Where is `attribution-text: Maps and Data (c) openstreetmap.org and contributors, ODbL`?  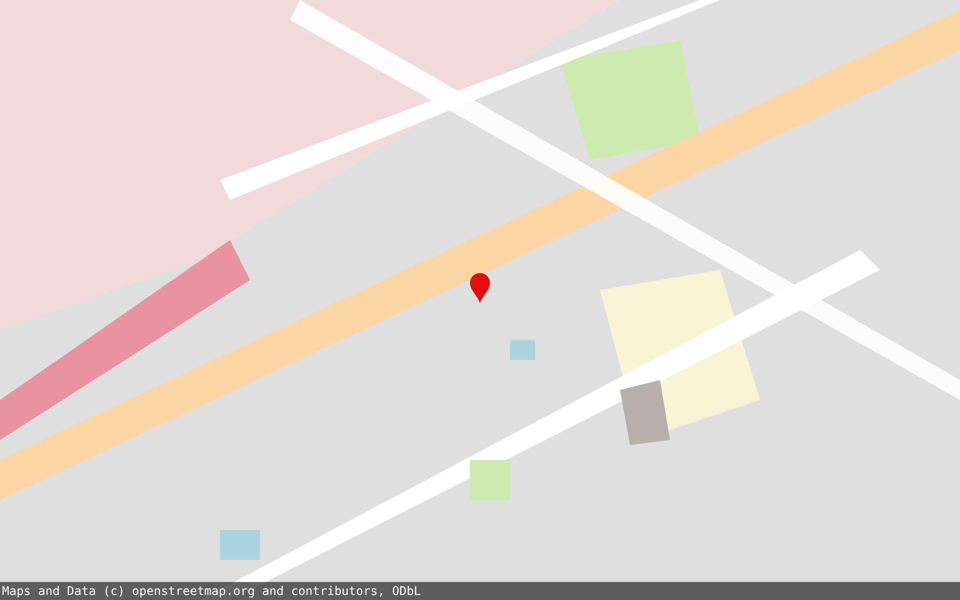
attribution-text: Maps and Data (c) openstreetmap.org and contributors, ODbL is located at coordinates (480, 591).